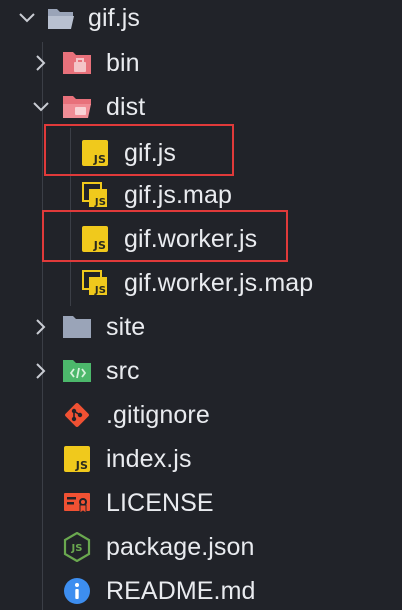 This screenshot has height=610, width=402. What do you see at coordinates (150, 153) in the screenshot?
I see `tree-item-label: gif.js` at bounding box center [150, 153].